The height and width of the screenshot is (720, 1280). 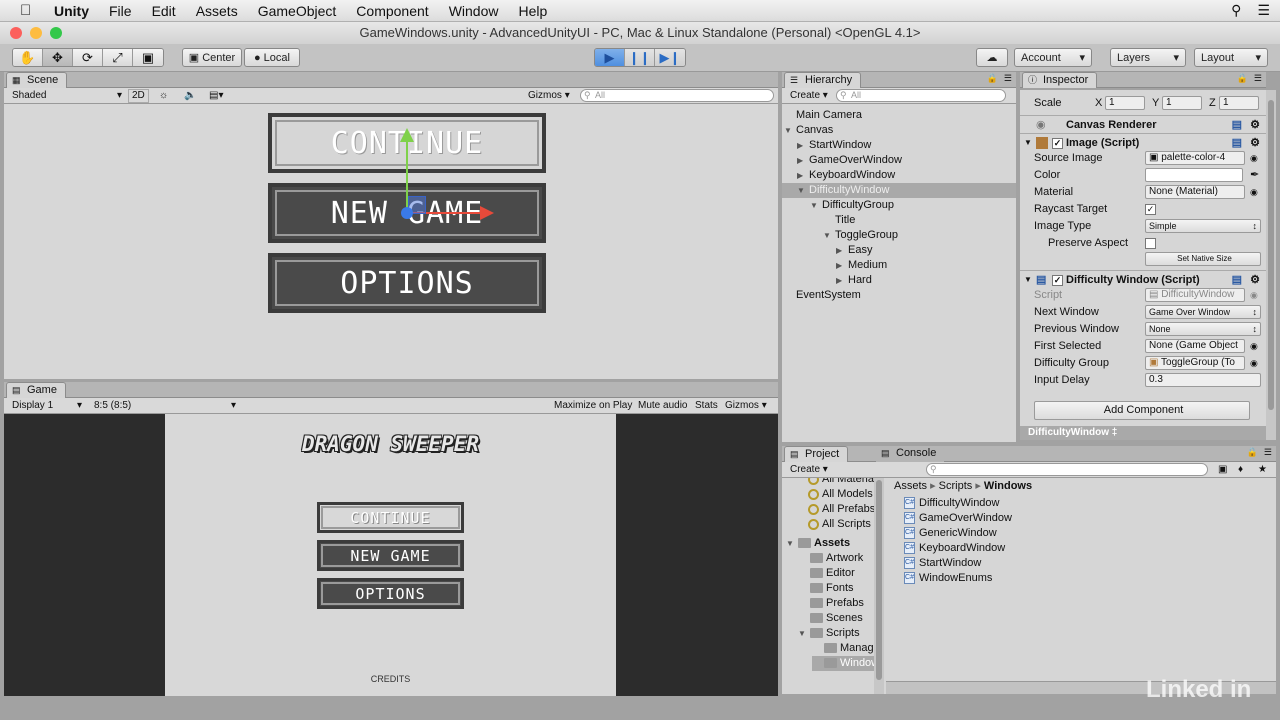 What do you see at coordinates (1203, 259) in the screenshot?
I see `set-native-size-button: Set Native Size` at bounding box center [1203, 259].